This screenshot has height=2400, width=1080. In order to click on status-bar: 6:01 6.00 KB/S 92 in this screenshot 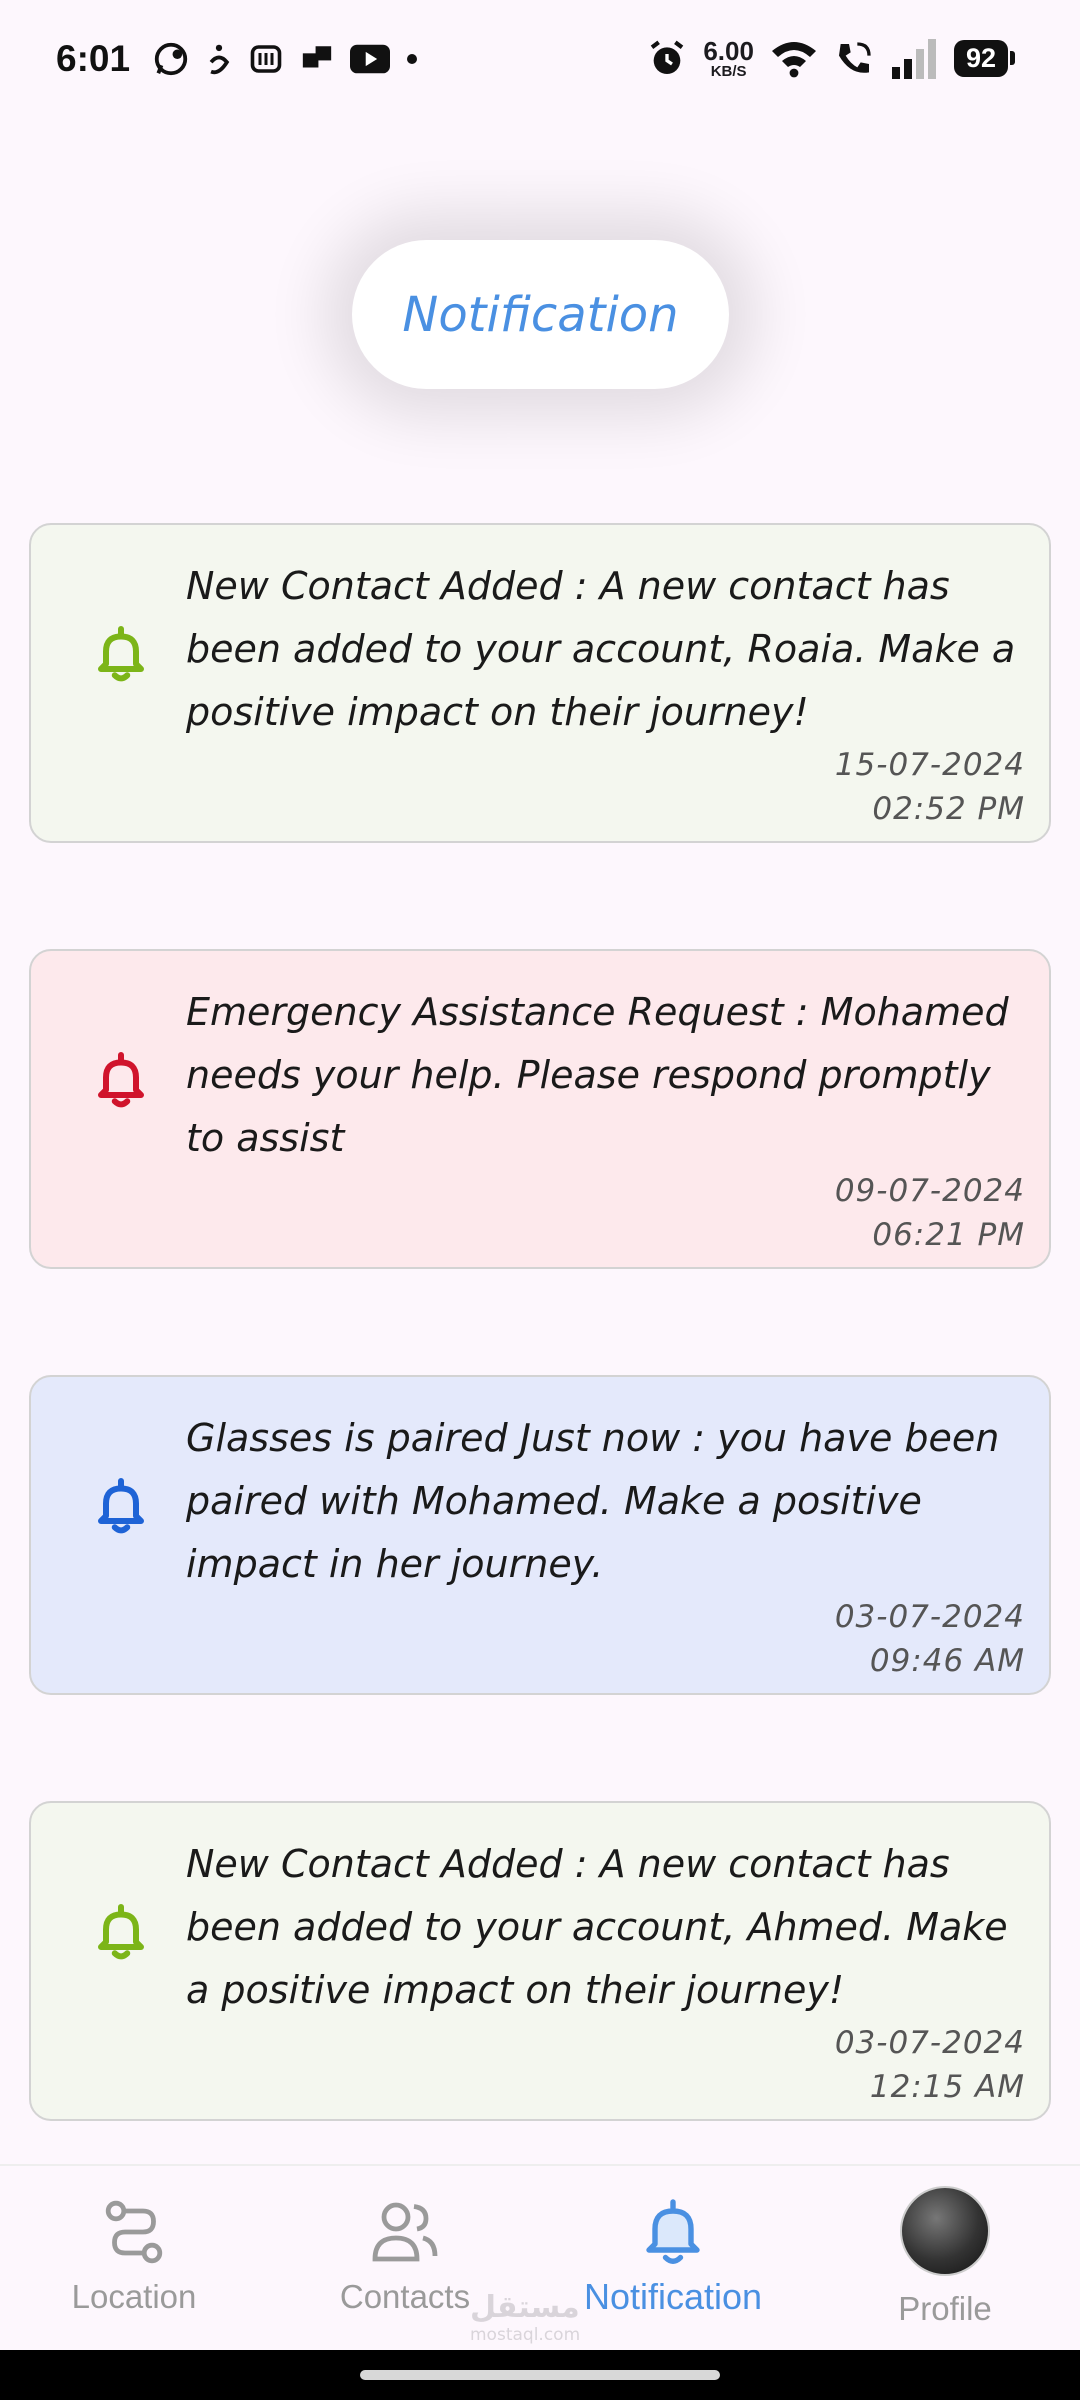, I will do `click(540, 61)`.